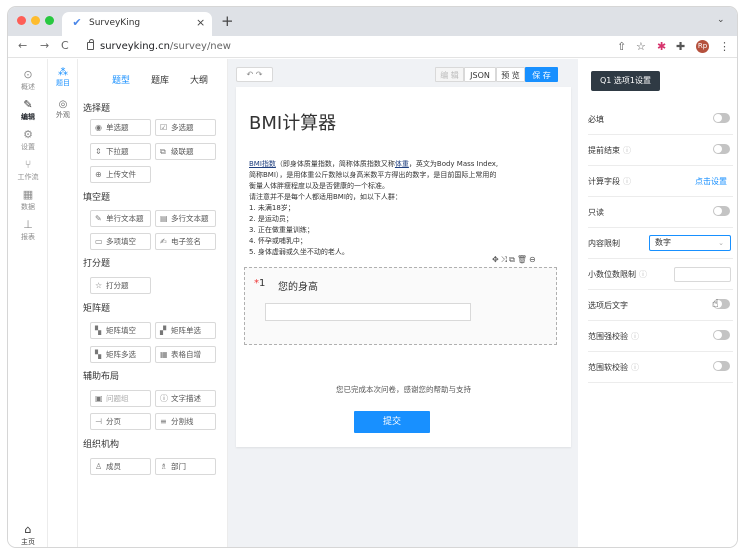 The height and width of the screenshot is (553, 748). What do you see at coordinates (641, 46) in the screenshot?
I see `bookmark-star-icon: ☆` at bounding box center [641, 46].